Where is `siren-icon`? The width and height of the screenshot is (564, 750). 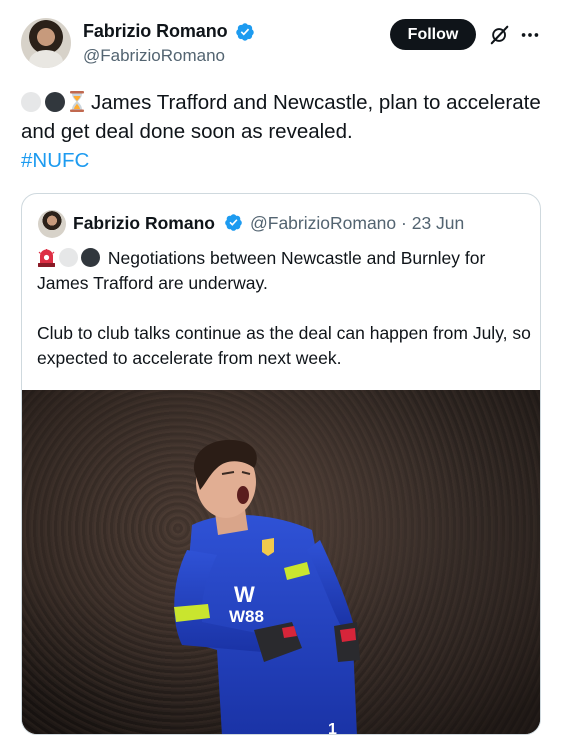
siren-icon is located at coordinates (46, 258).